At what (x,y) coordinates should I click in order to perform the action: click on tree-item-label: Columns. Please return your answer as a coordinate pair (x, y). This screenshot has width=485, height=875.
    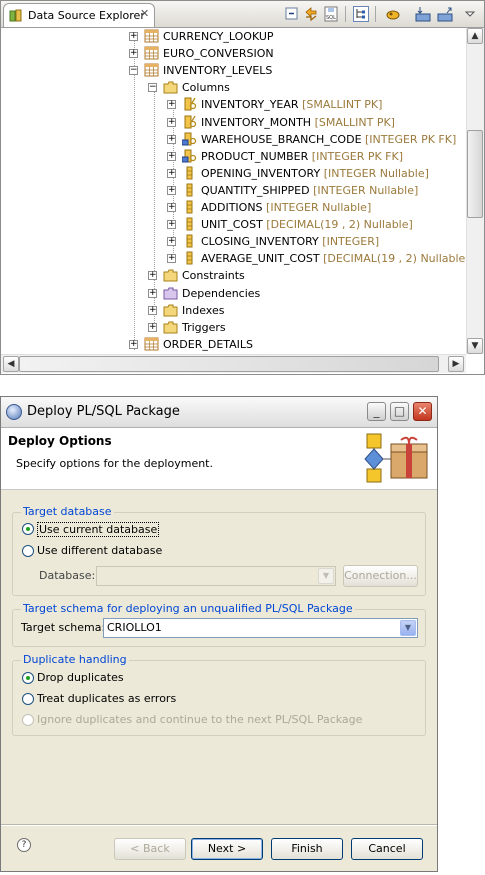
    Looking at the image, I should click on (206, 87).